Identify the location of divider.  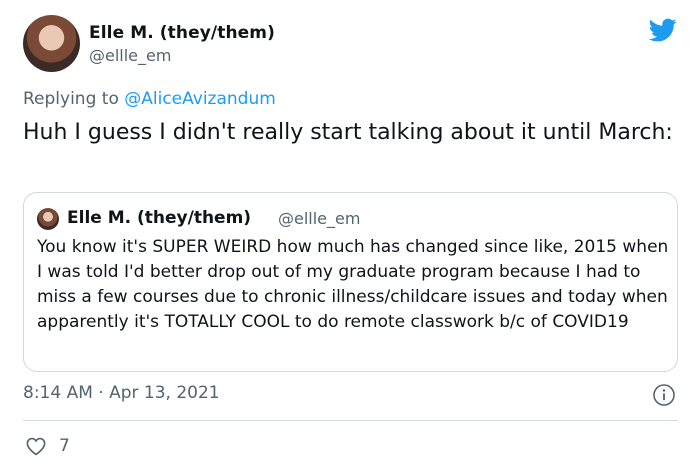
(350, 420).